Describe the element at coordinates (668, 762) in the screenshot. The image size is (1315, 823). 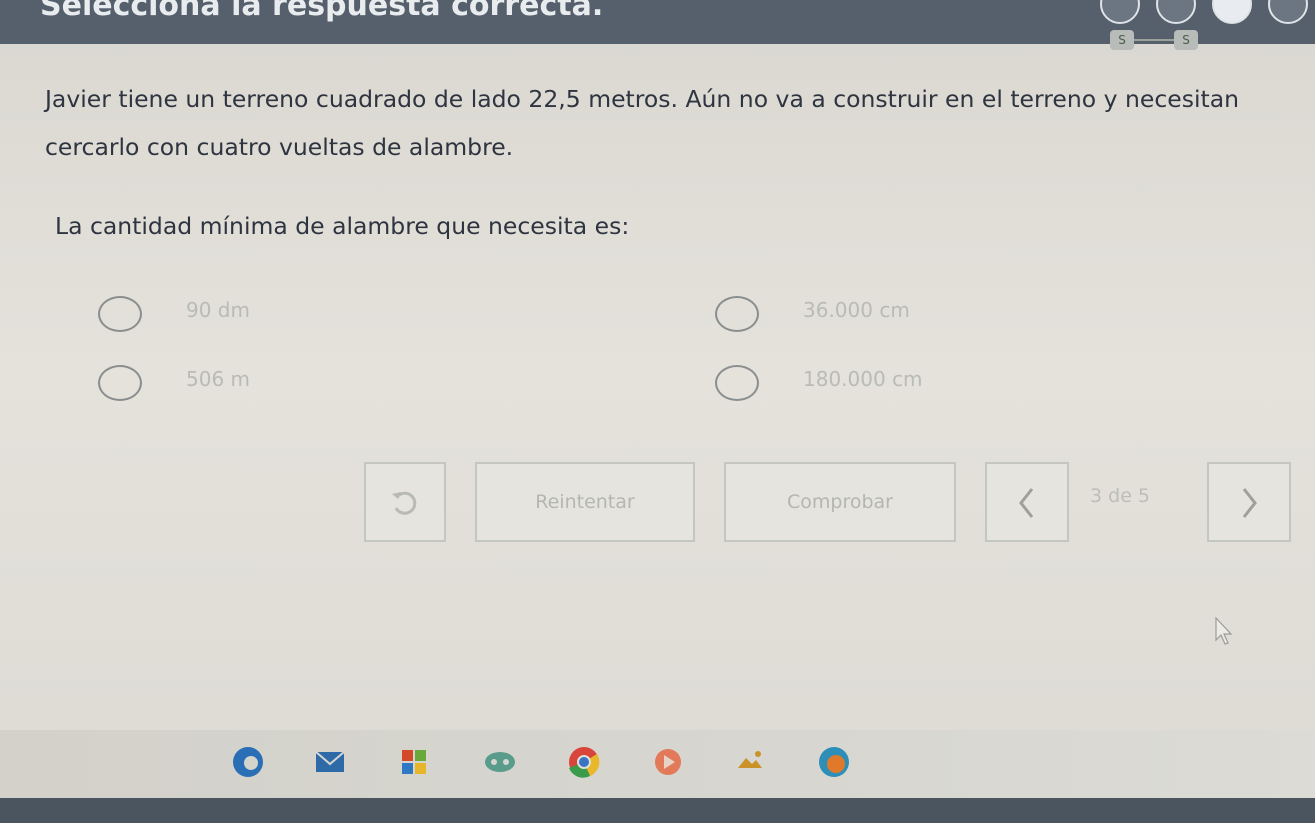
I see `media-icon` at that location.